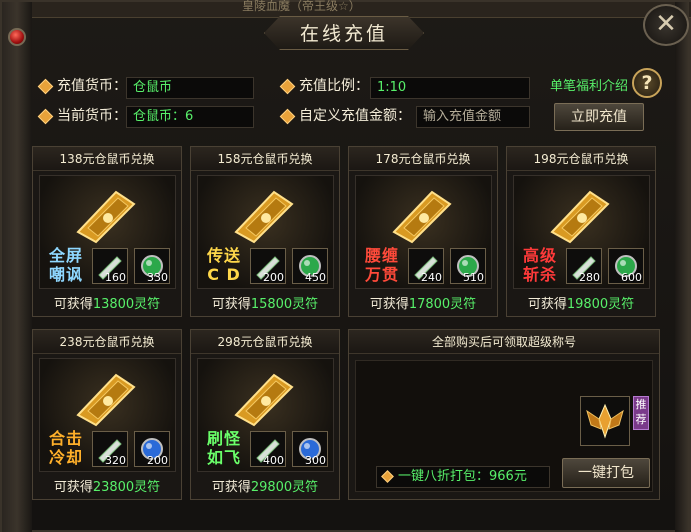  What do you see at coordinates (381, 274) in the screenshot?
I see `effect-tag-line: 万贯` at bounding box center [381, 274].